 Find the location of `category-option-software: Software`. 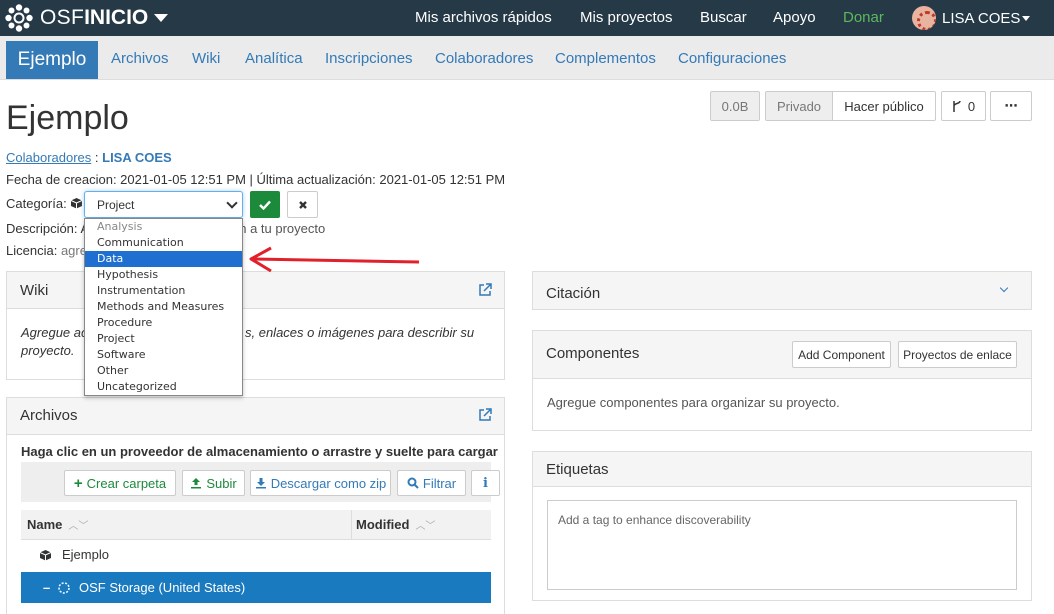

category-option-software: Software is located at coordinates (163, 355).